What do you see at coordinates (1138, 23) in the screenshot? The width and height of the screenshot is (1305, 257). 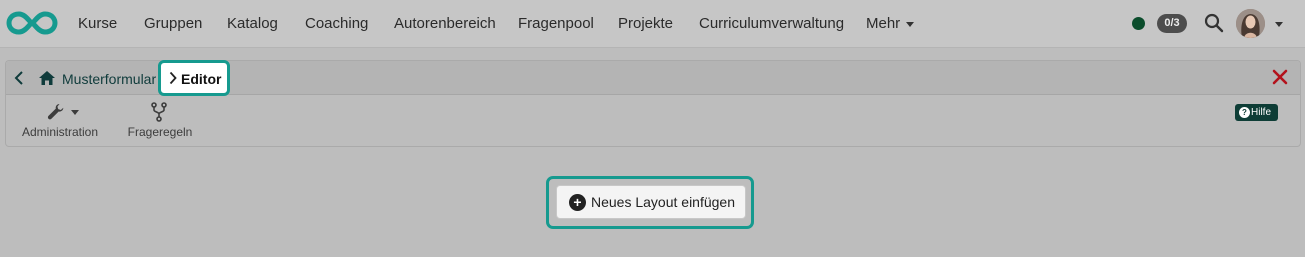 I see `online-status-indicator` at bounding box center [1138, 23].